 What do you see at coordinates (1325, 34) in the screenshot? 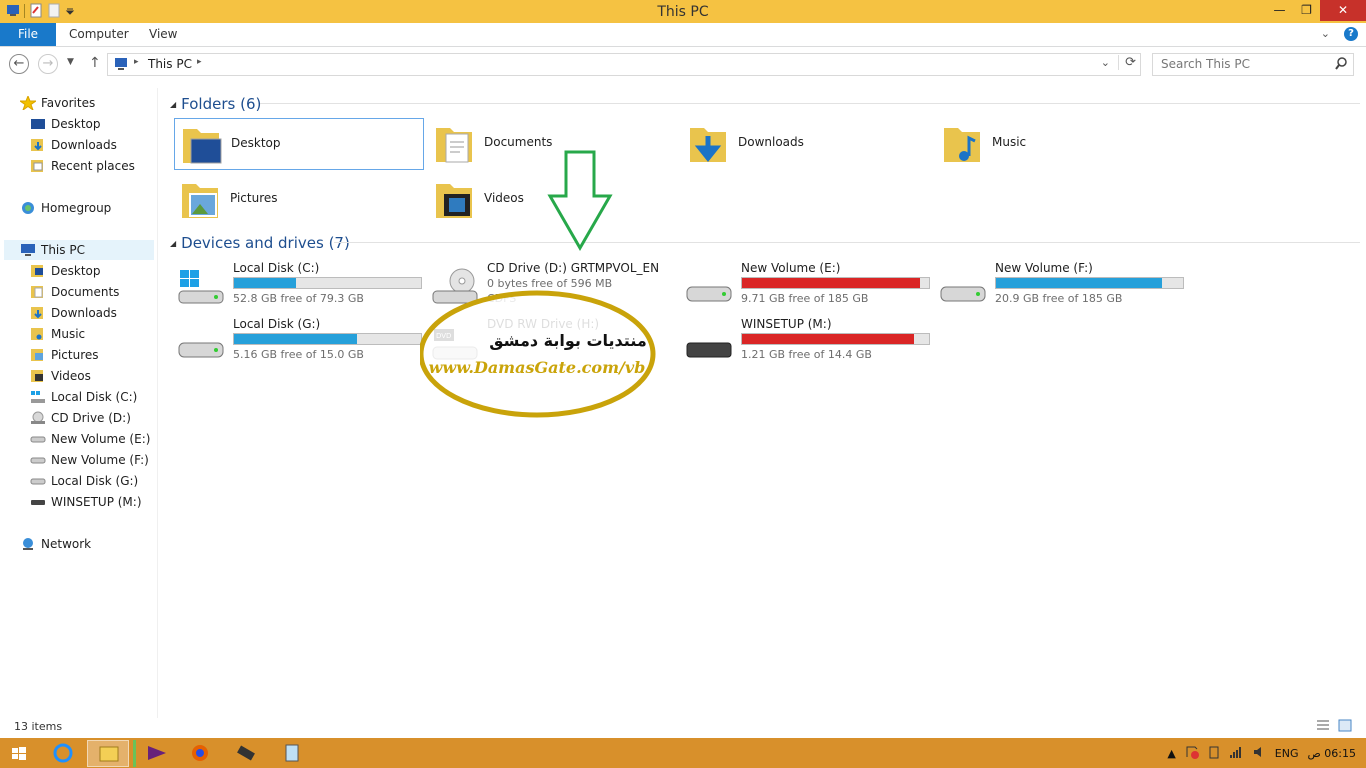
I see `expand-ribbon-icon: ⌄` at bounding box center [1325, 34].